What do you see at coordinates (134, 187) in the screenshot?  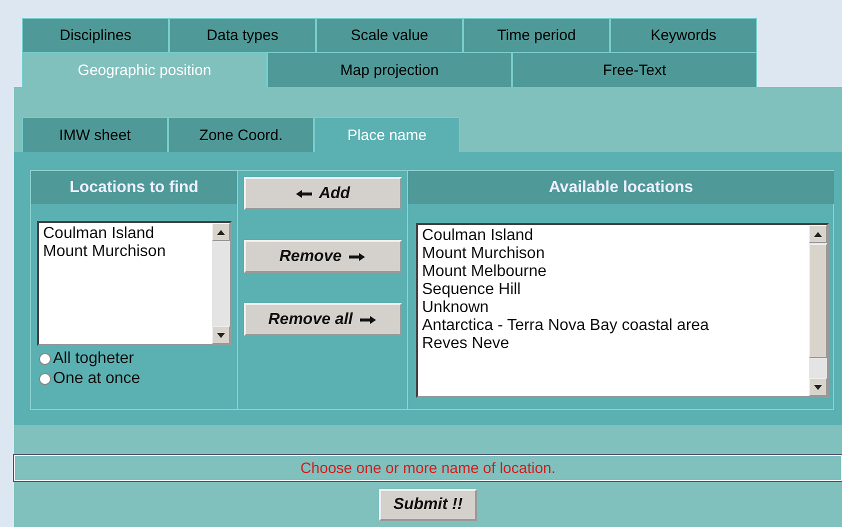 I see `column-header: Locations to find` at bounding box center [134, 187].